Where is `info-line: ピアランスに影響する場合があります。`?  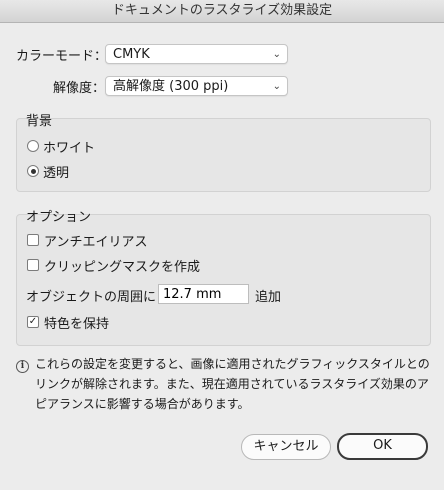
info-line: ピアランスに影響する場合があります。 is located at coordinates (142, 404).